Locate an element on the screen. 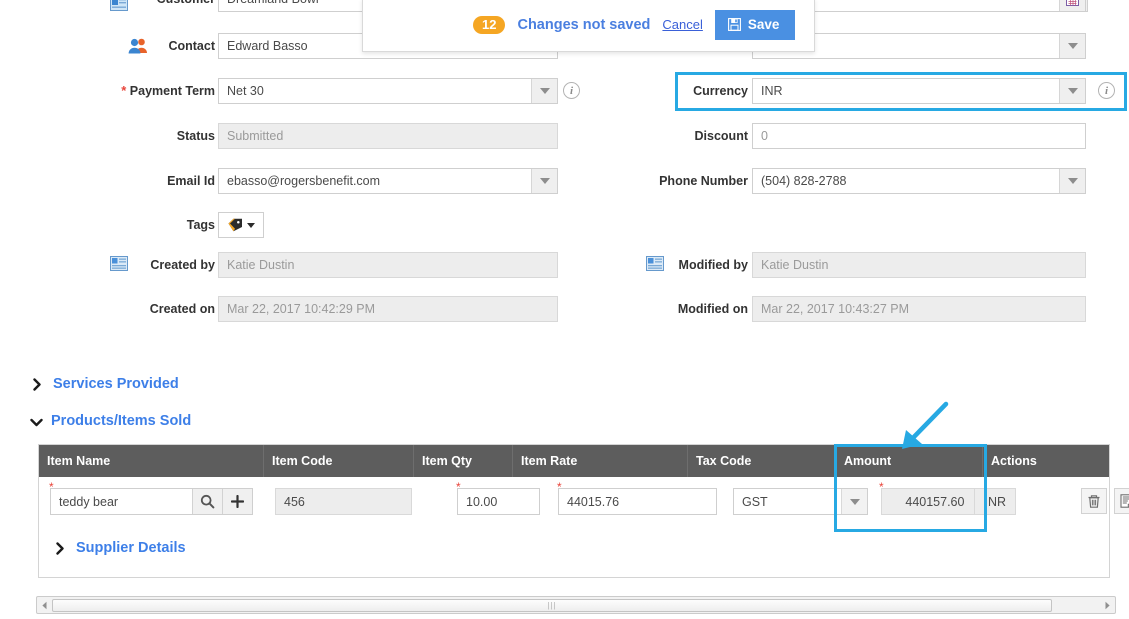 The height and width of the screenshot is (619, 1129). pointer-arrow-annotation is located at coordinates (919, 428).